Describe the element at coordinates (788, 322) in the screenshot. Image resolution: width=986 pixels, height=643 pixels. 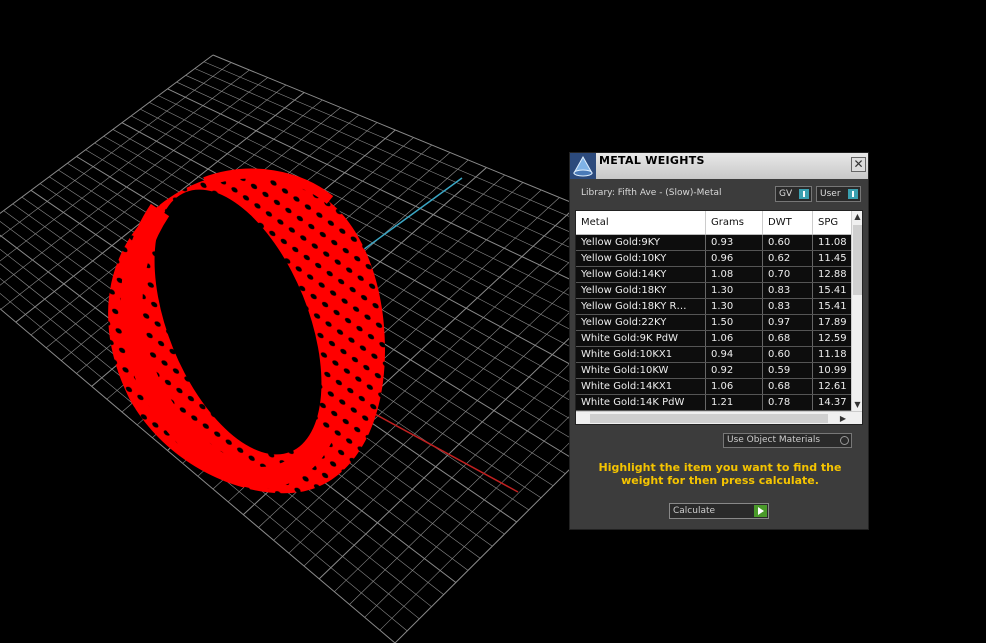
I see `cell-dwt: 0.97` at that location.